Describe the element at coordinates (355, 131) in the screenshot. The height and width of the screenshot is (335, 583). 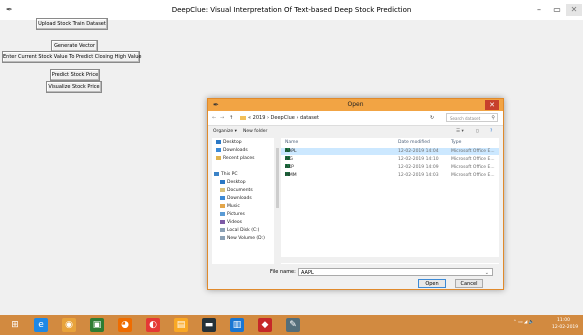
I see `dialog-toolbar: Organize ▾ New folder ☰ ▾ ▯ ?` at that location.